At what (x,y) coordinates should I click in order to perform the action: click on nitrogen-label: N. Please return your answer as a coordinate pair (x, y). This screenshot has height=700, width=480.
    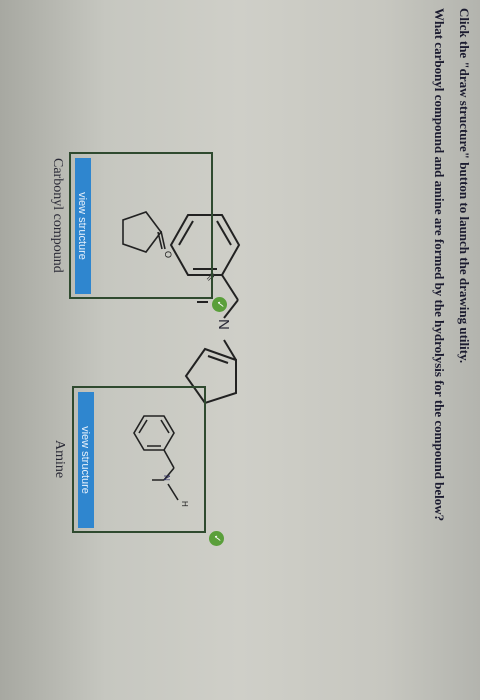
    Looking at the image, I should click on (223, 324).